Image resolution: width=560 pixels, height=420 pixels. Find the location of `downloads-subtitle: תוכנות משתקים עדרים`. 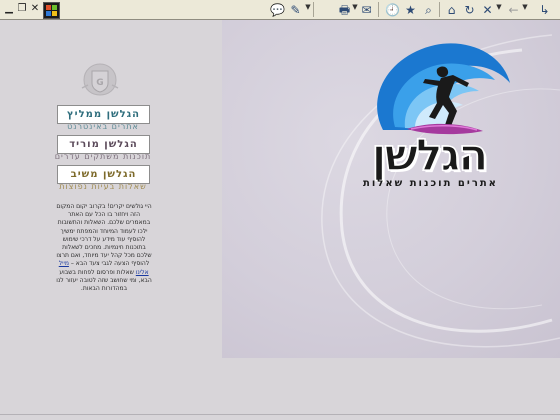

downloads-subtitle: תוכנות משתקים עדרים is located at coordinates (103, 156).